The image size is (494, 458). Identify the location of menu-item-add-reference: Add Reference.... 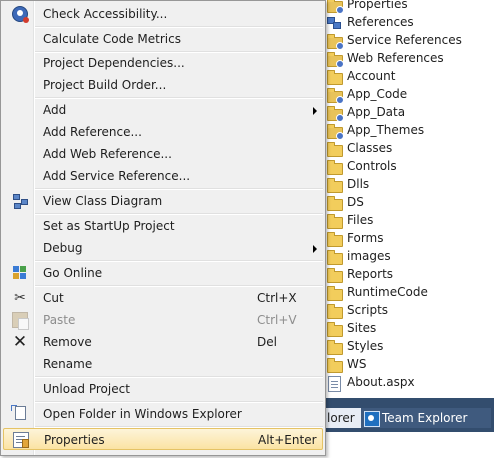
(163, 132).